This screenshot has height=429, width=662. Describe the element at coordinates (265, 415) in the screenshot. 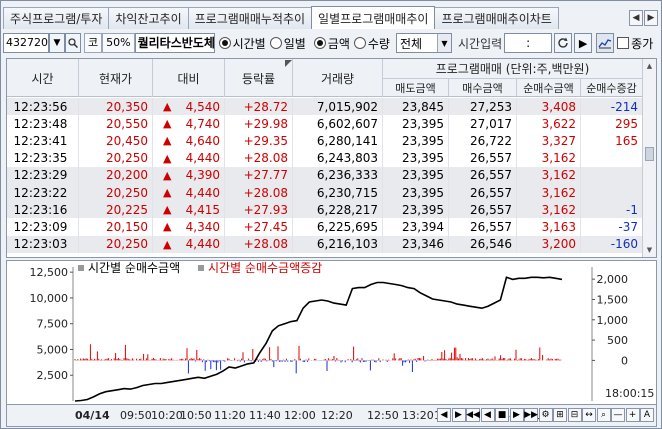

I see `x-tick-label: 11:40` at that location.